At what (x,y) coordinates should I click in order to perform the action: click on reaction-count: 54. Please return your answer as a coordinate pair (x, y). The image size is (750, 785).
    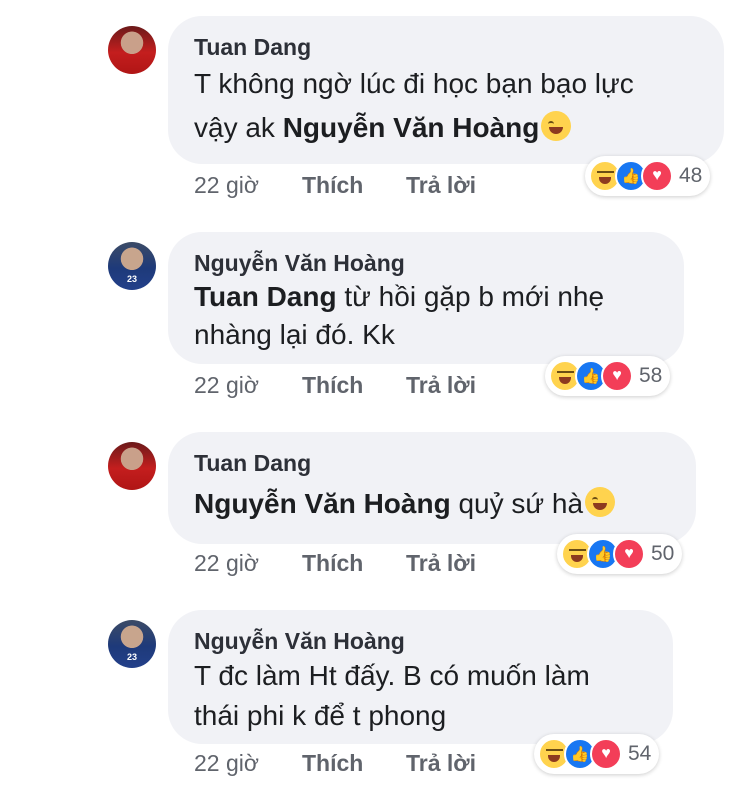
    Looking at the image, I should click on (640, 753).